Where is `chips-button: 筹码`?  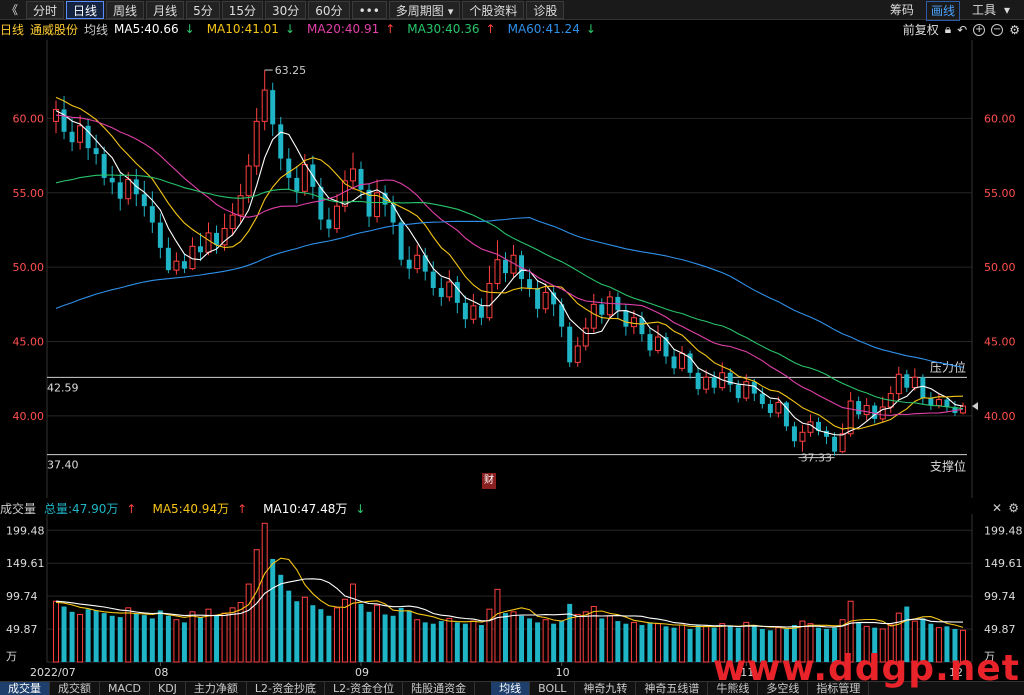
chips-button: 筹码 is located at coordinates (902, 11).